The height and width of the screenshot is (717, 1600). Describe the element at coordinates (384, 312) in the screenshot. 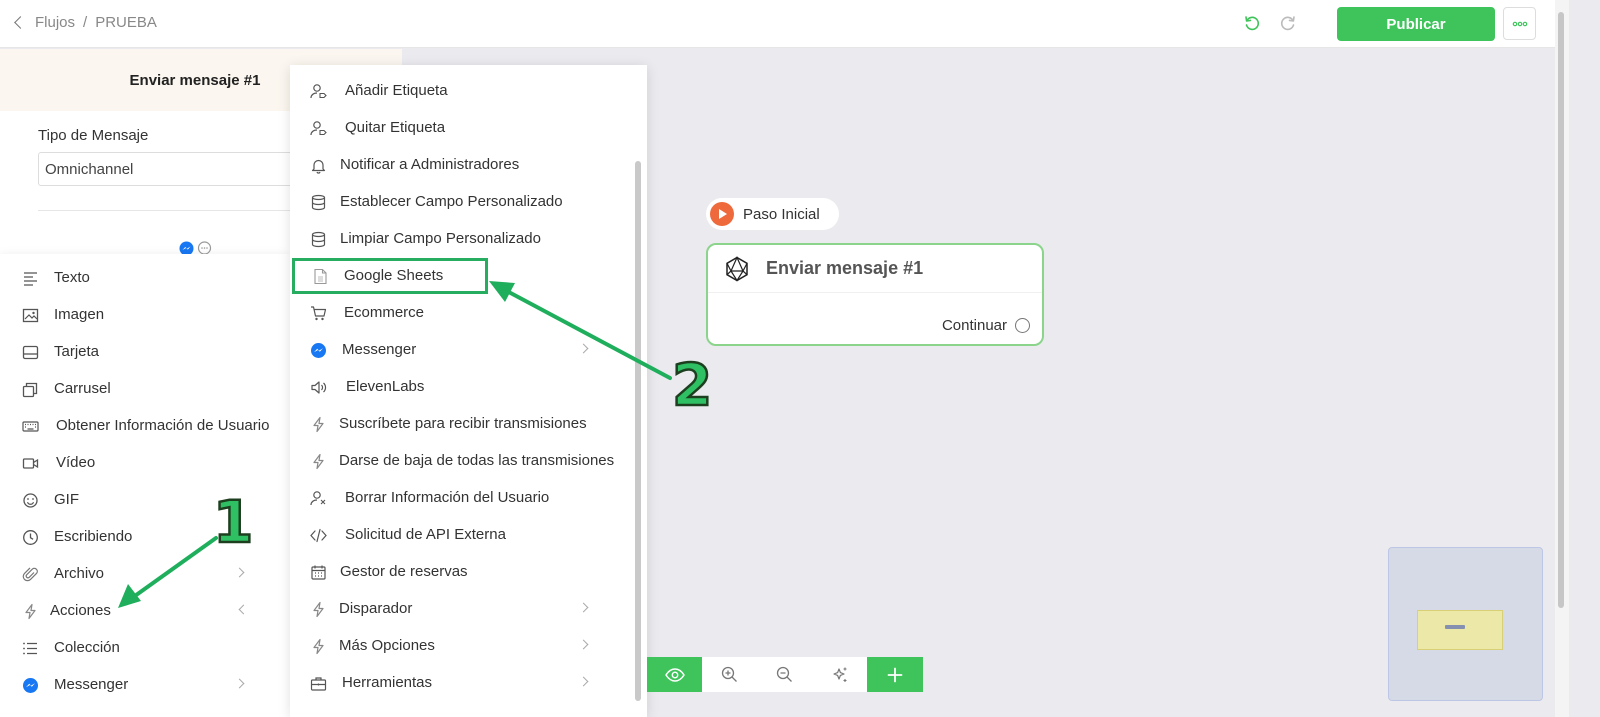

I see `action-label: Ecommerce` at that location.